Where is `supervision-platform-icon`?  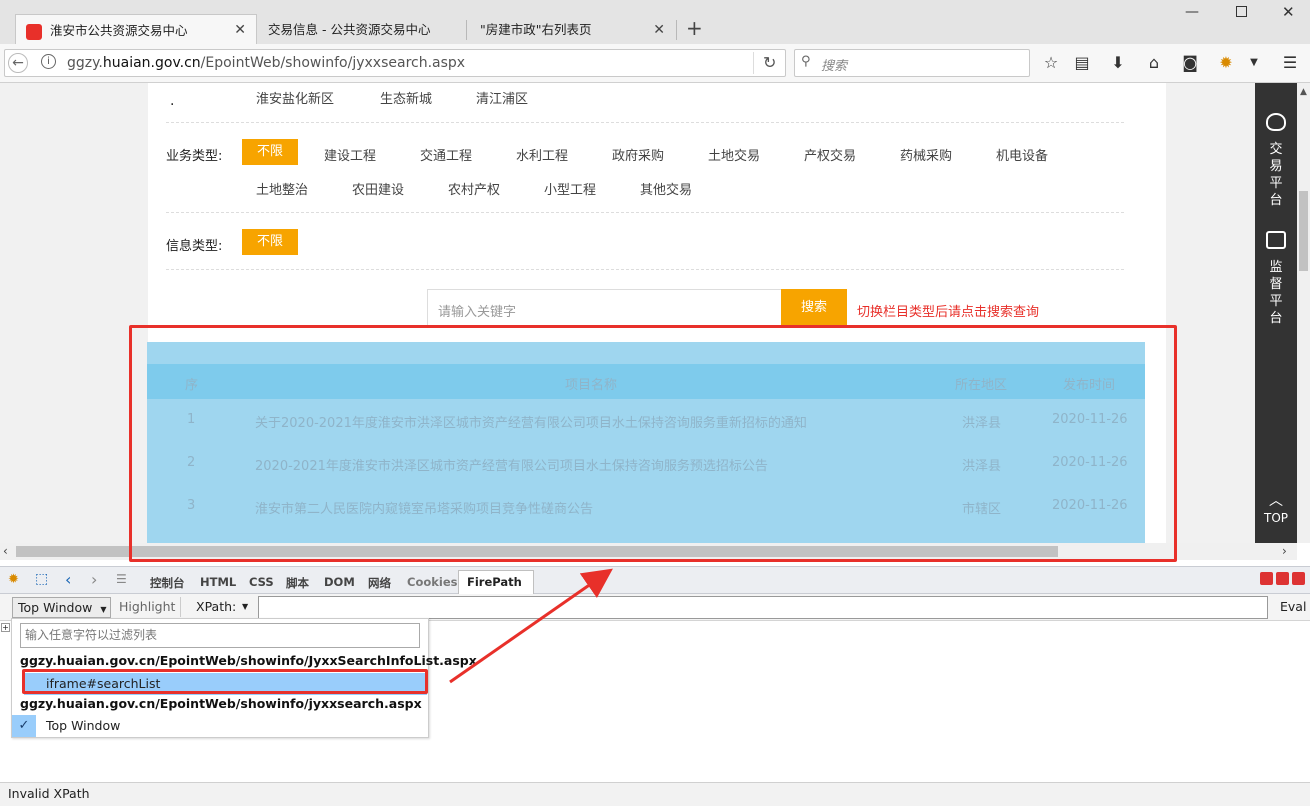 supervision-platform-icon is located at coordinates (1276, 240).